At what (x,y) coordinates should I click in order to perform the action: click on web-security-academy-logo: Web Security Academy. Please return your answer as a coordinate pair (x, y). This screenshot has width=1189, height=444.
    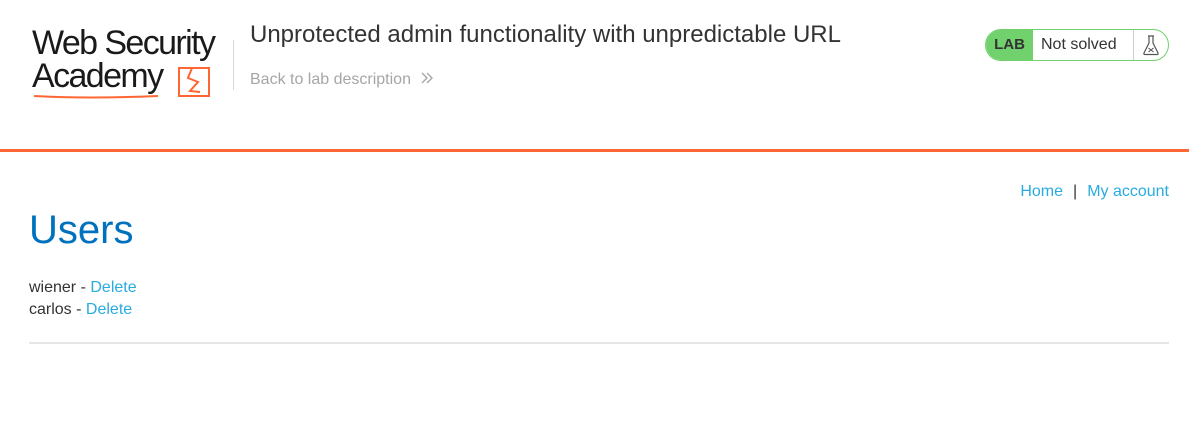
    Looking at the image, I should click on (130, 64).